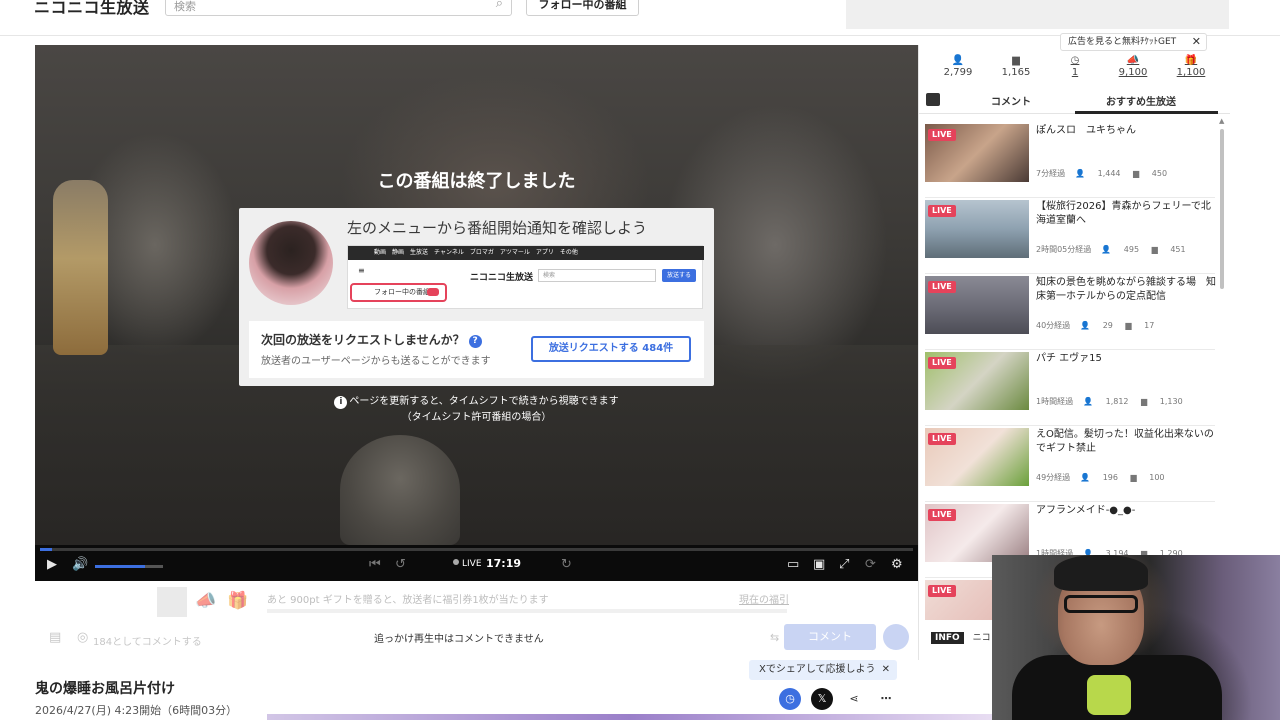 The width and height of the screenshot is (1280, 720). Describe the element at coordinates (844, 565) in the screenshot. I see `fullscreen-icon: ⤢` at that location.